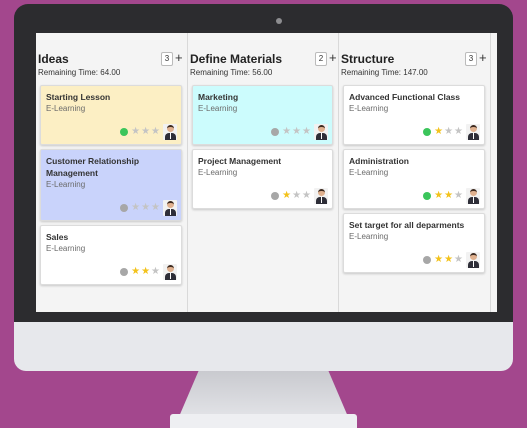 The image size is (527, 428). What do you see at coordinates (240, 161) in the screenshot?
I see `card-title: Project Management` at bounding box center [240, 161].